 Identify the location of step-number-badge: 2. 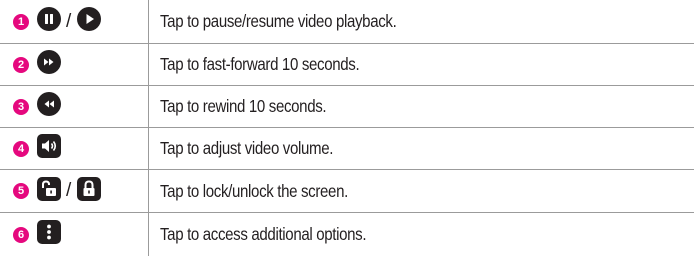
(21, 64).